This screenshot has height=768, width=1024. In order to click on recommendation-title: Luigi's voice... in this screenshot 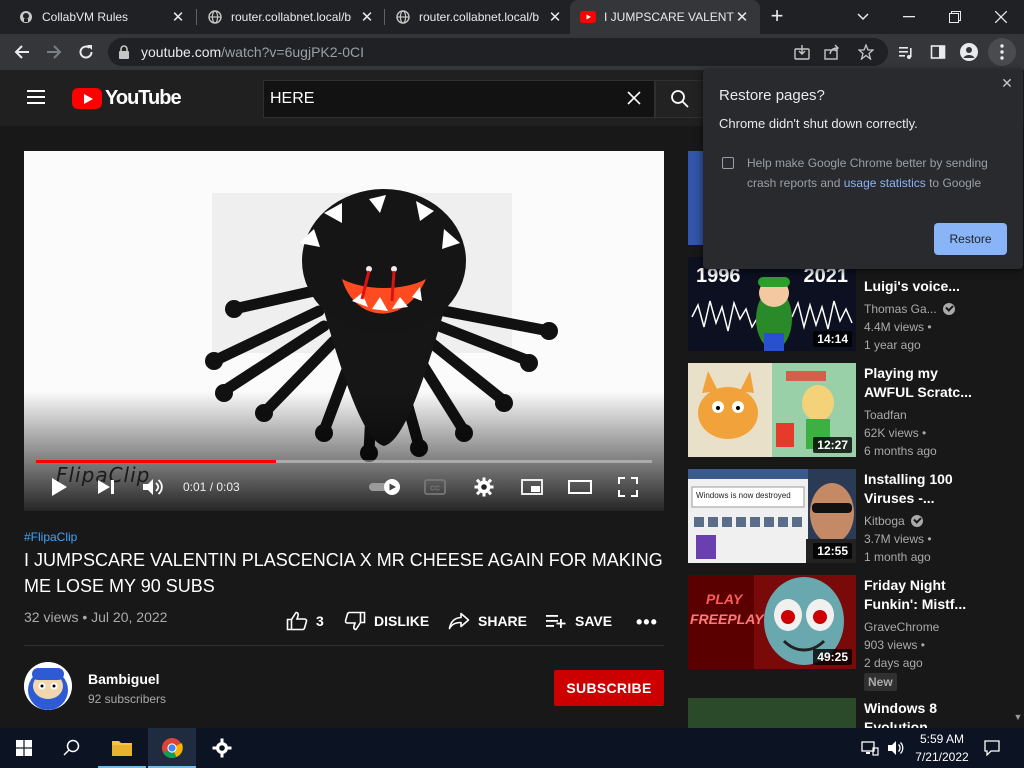, I will do `click(934, 286)`.